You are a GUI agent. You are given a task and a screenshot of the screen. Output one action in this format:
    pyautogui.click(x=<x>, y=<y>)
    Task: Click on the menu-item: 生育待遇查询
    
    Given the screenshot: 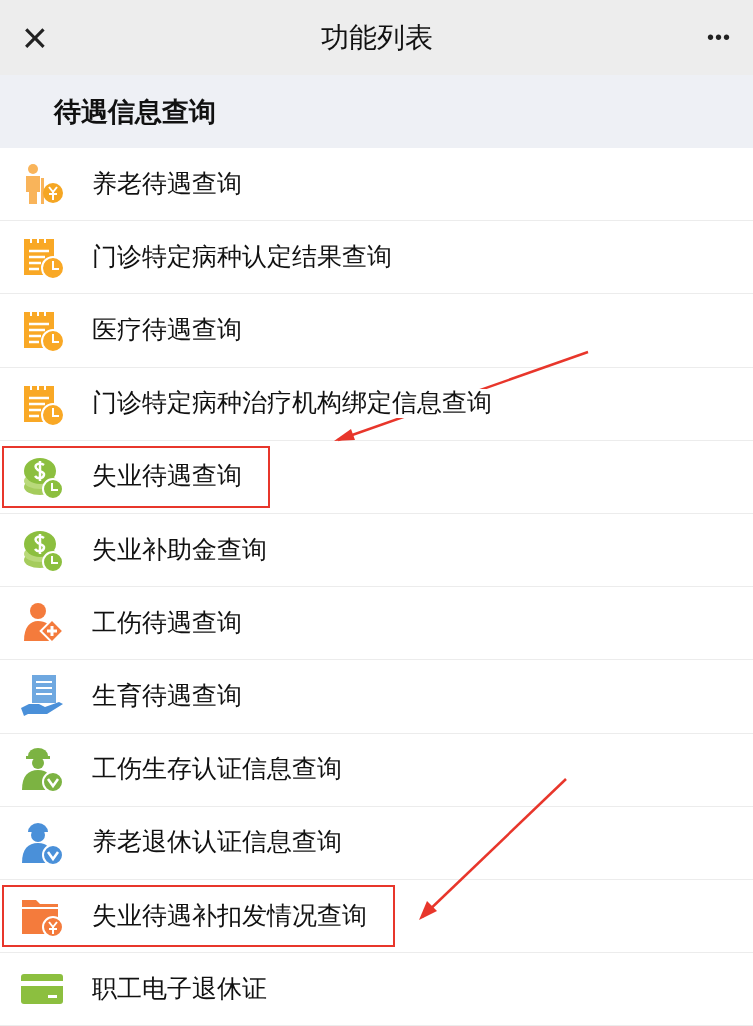 What is the action you would take?
    pyautogui.click(x=376, y=697)
    